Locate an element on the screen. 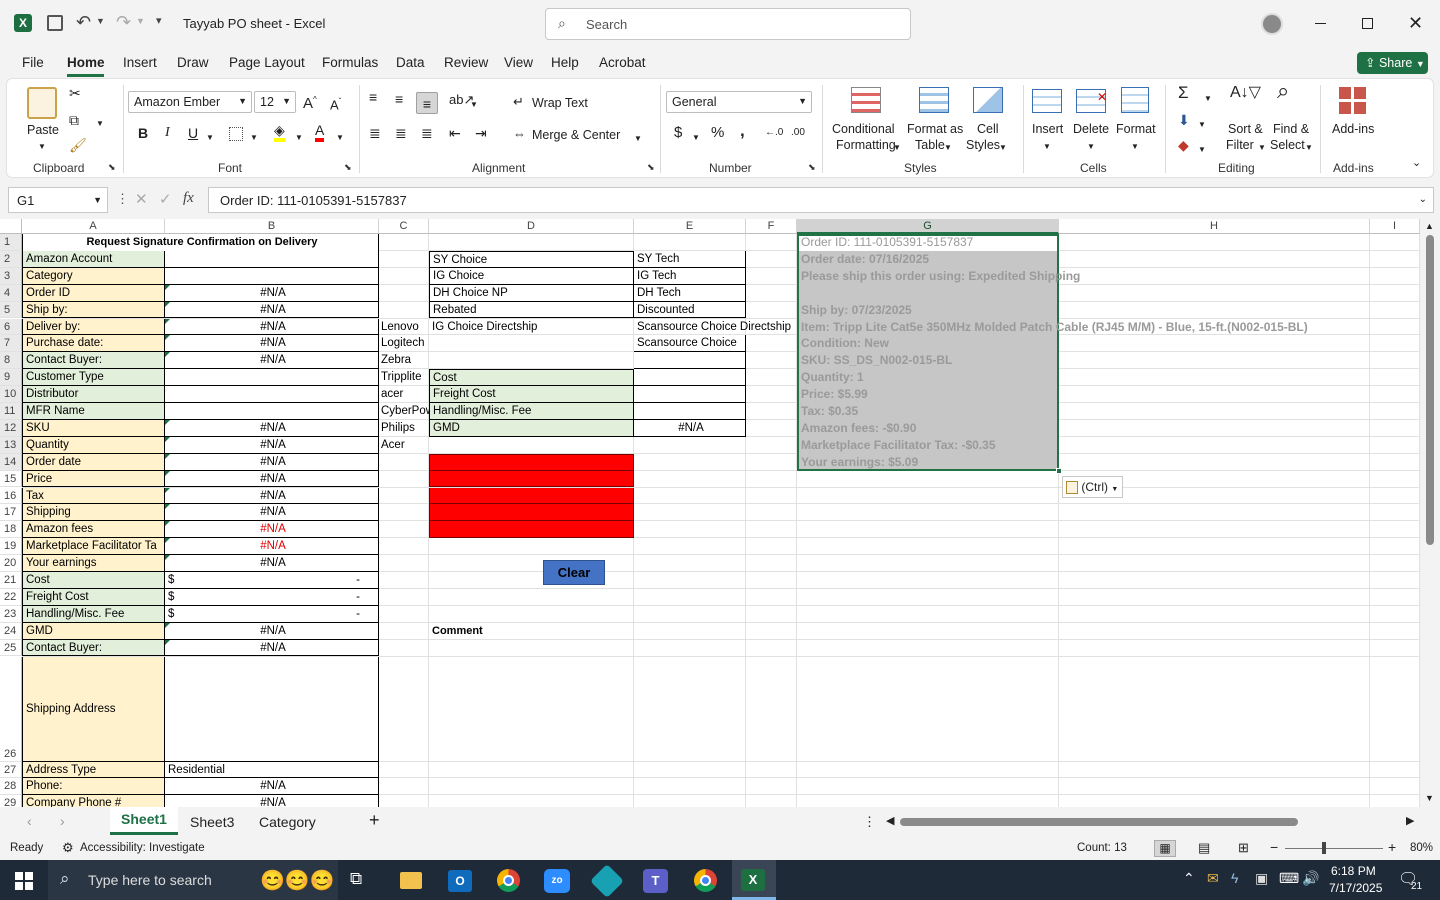 The height and width of the screenshot is (900, 1440). sort-filter-label1: Sort & is located at coordinates (1245, 129).